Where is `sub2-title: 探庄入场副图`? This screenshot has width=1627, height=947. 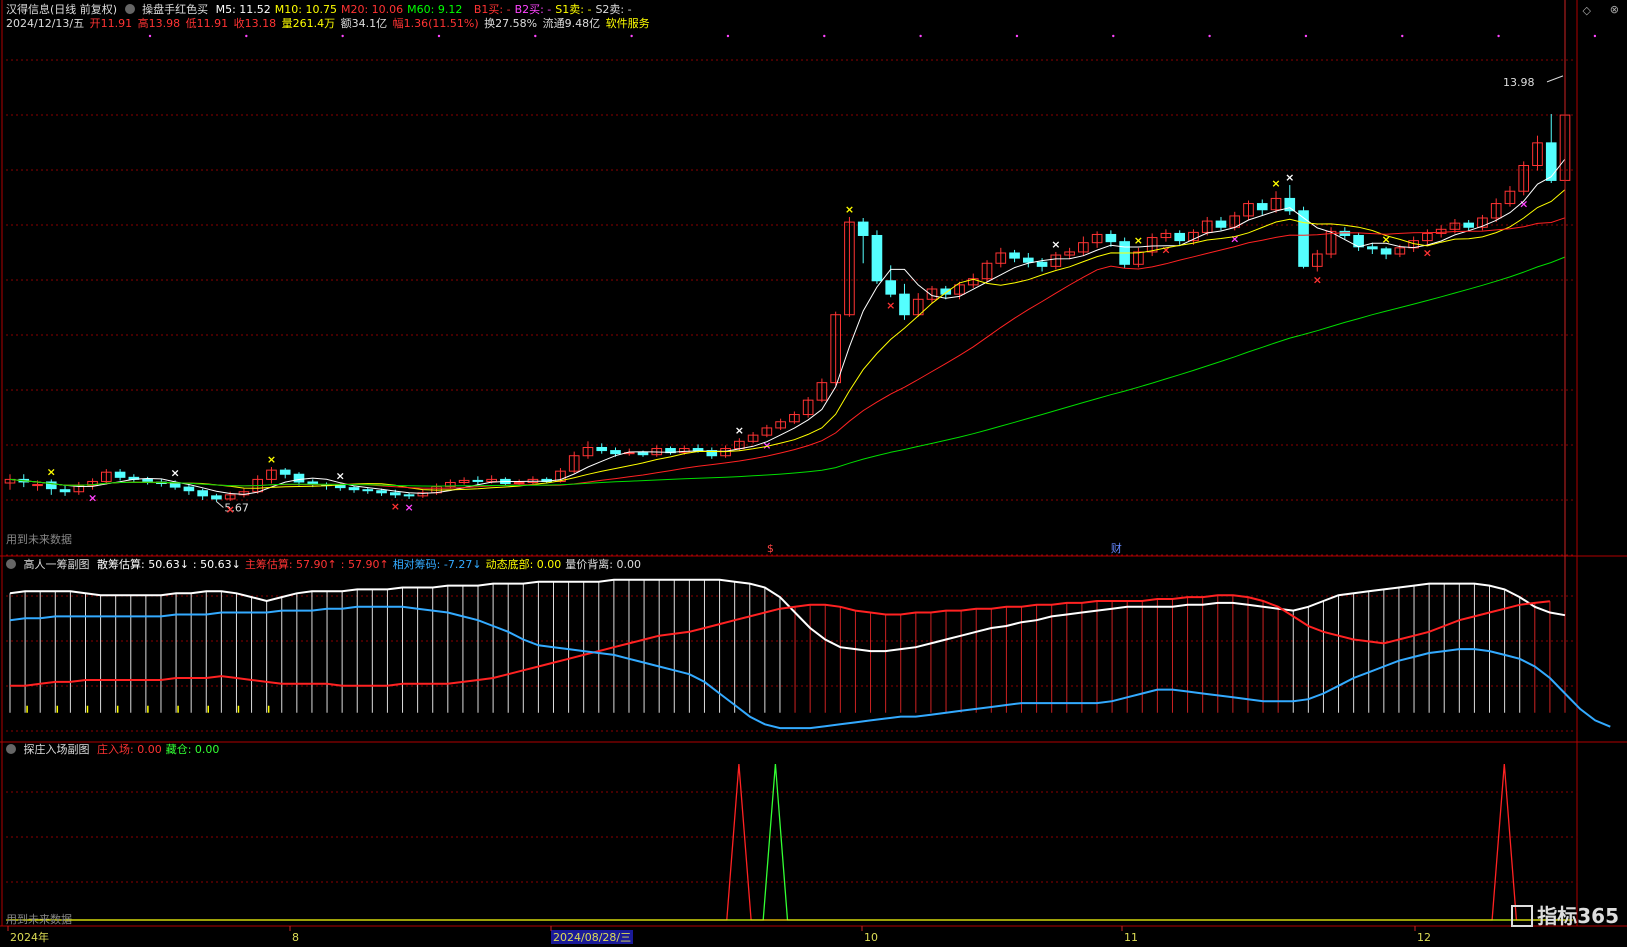
sub2-title: 探庄入场副图 is located at coordinates (57, 749).